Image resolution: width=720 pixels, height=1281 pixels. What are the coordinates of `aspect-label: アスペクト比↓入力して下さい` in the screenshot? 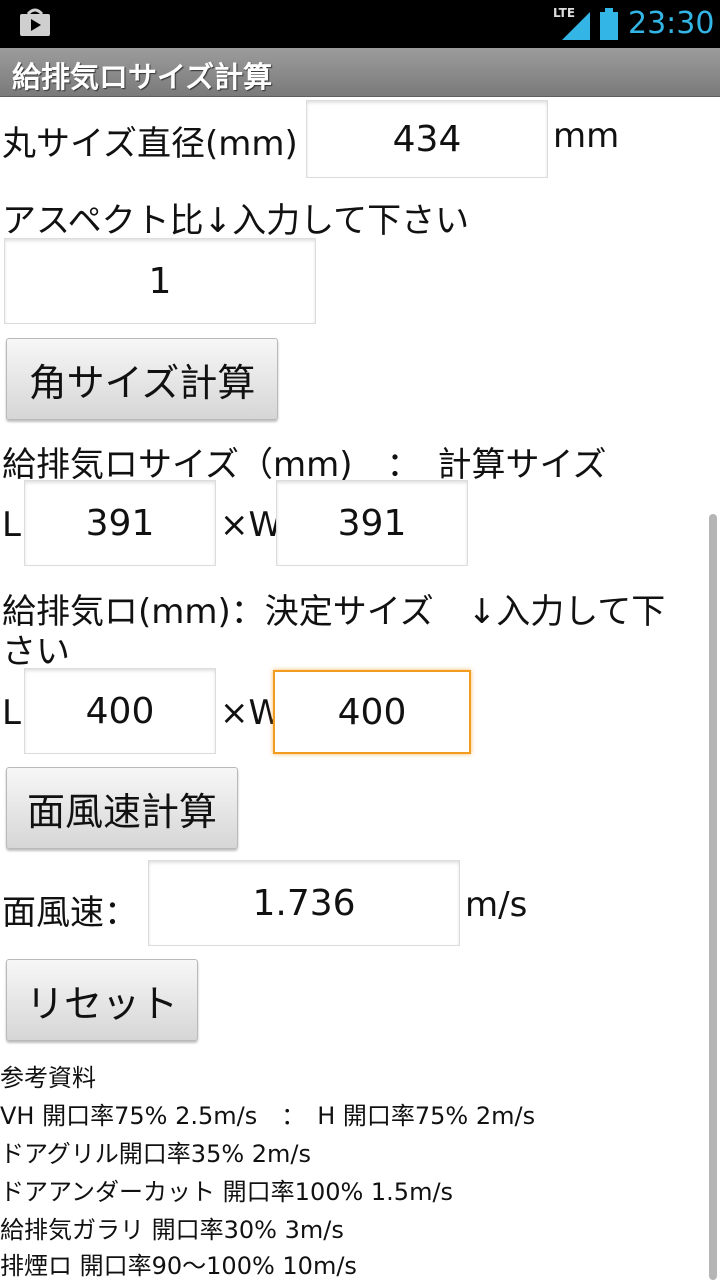 It's located at (236, 221).